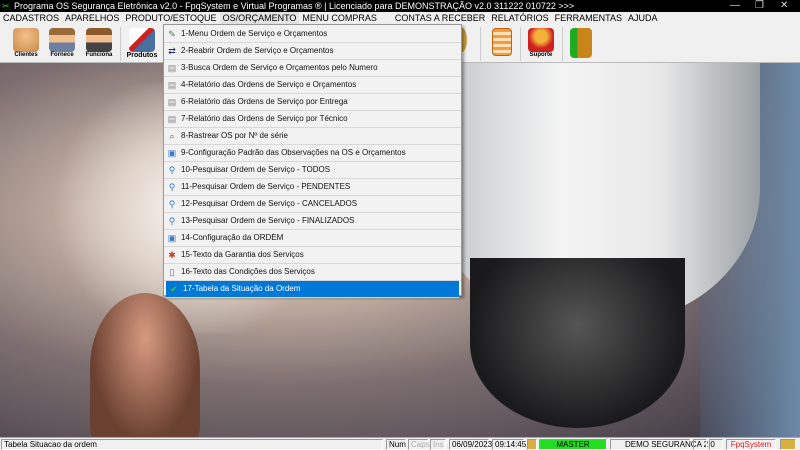 The width and height of the screenshot is (800, 450). What do you see at coordinates (573, 444) in the screenshot?
I see `user-badge: MASTER` at bounding box center [573, 444].